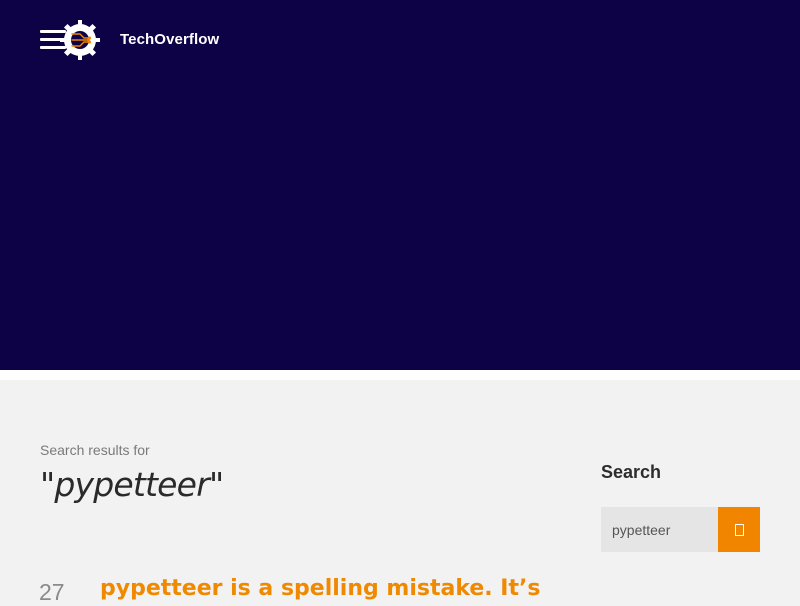 Image resolution: width=800 pixels, height=606 pixels. I want to click on section-divider, so click(400, 375).